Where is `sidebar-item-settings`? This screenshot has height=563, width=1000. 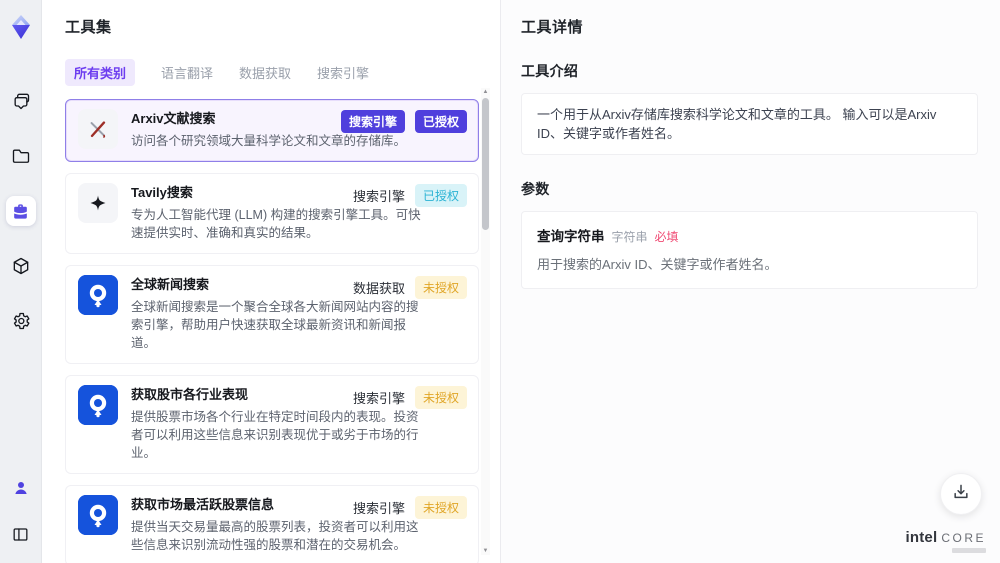
sidebar-item-settings is located at coordinates (21, 321).